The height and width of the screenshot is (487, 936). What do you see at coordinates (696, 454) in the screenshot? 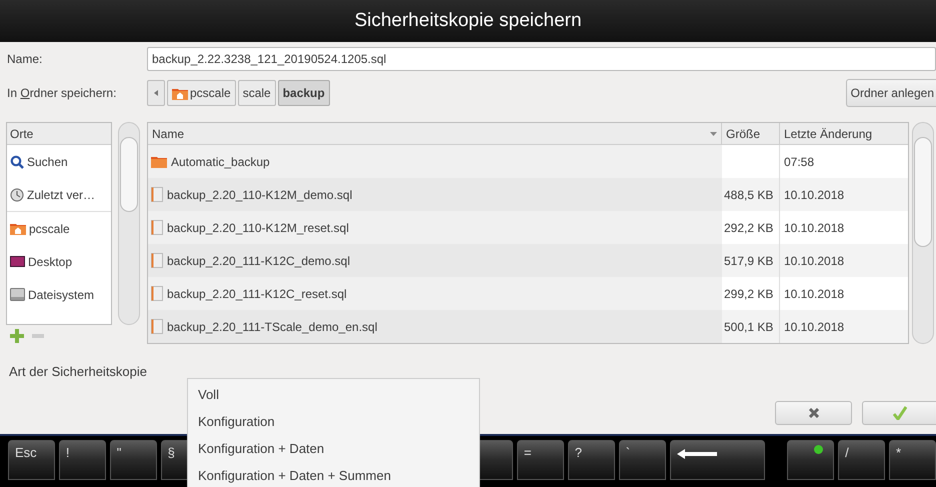
I see `left-arrow-icon` at bounding box center [696, 454].